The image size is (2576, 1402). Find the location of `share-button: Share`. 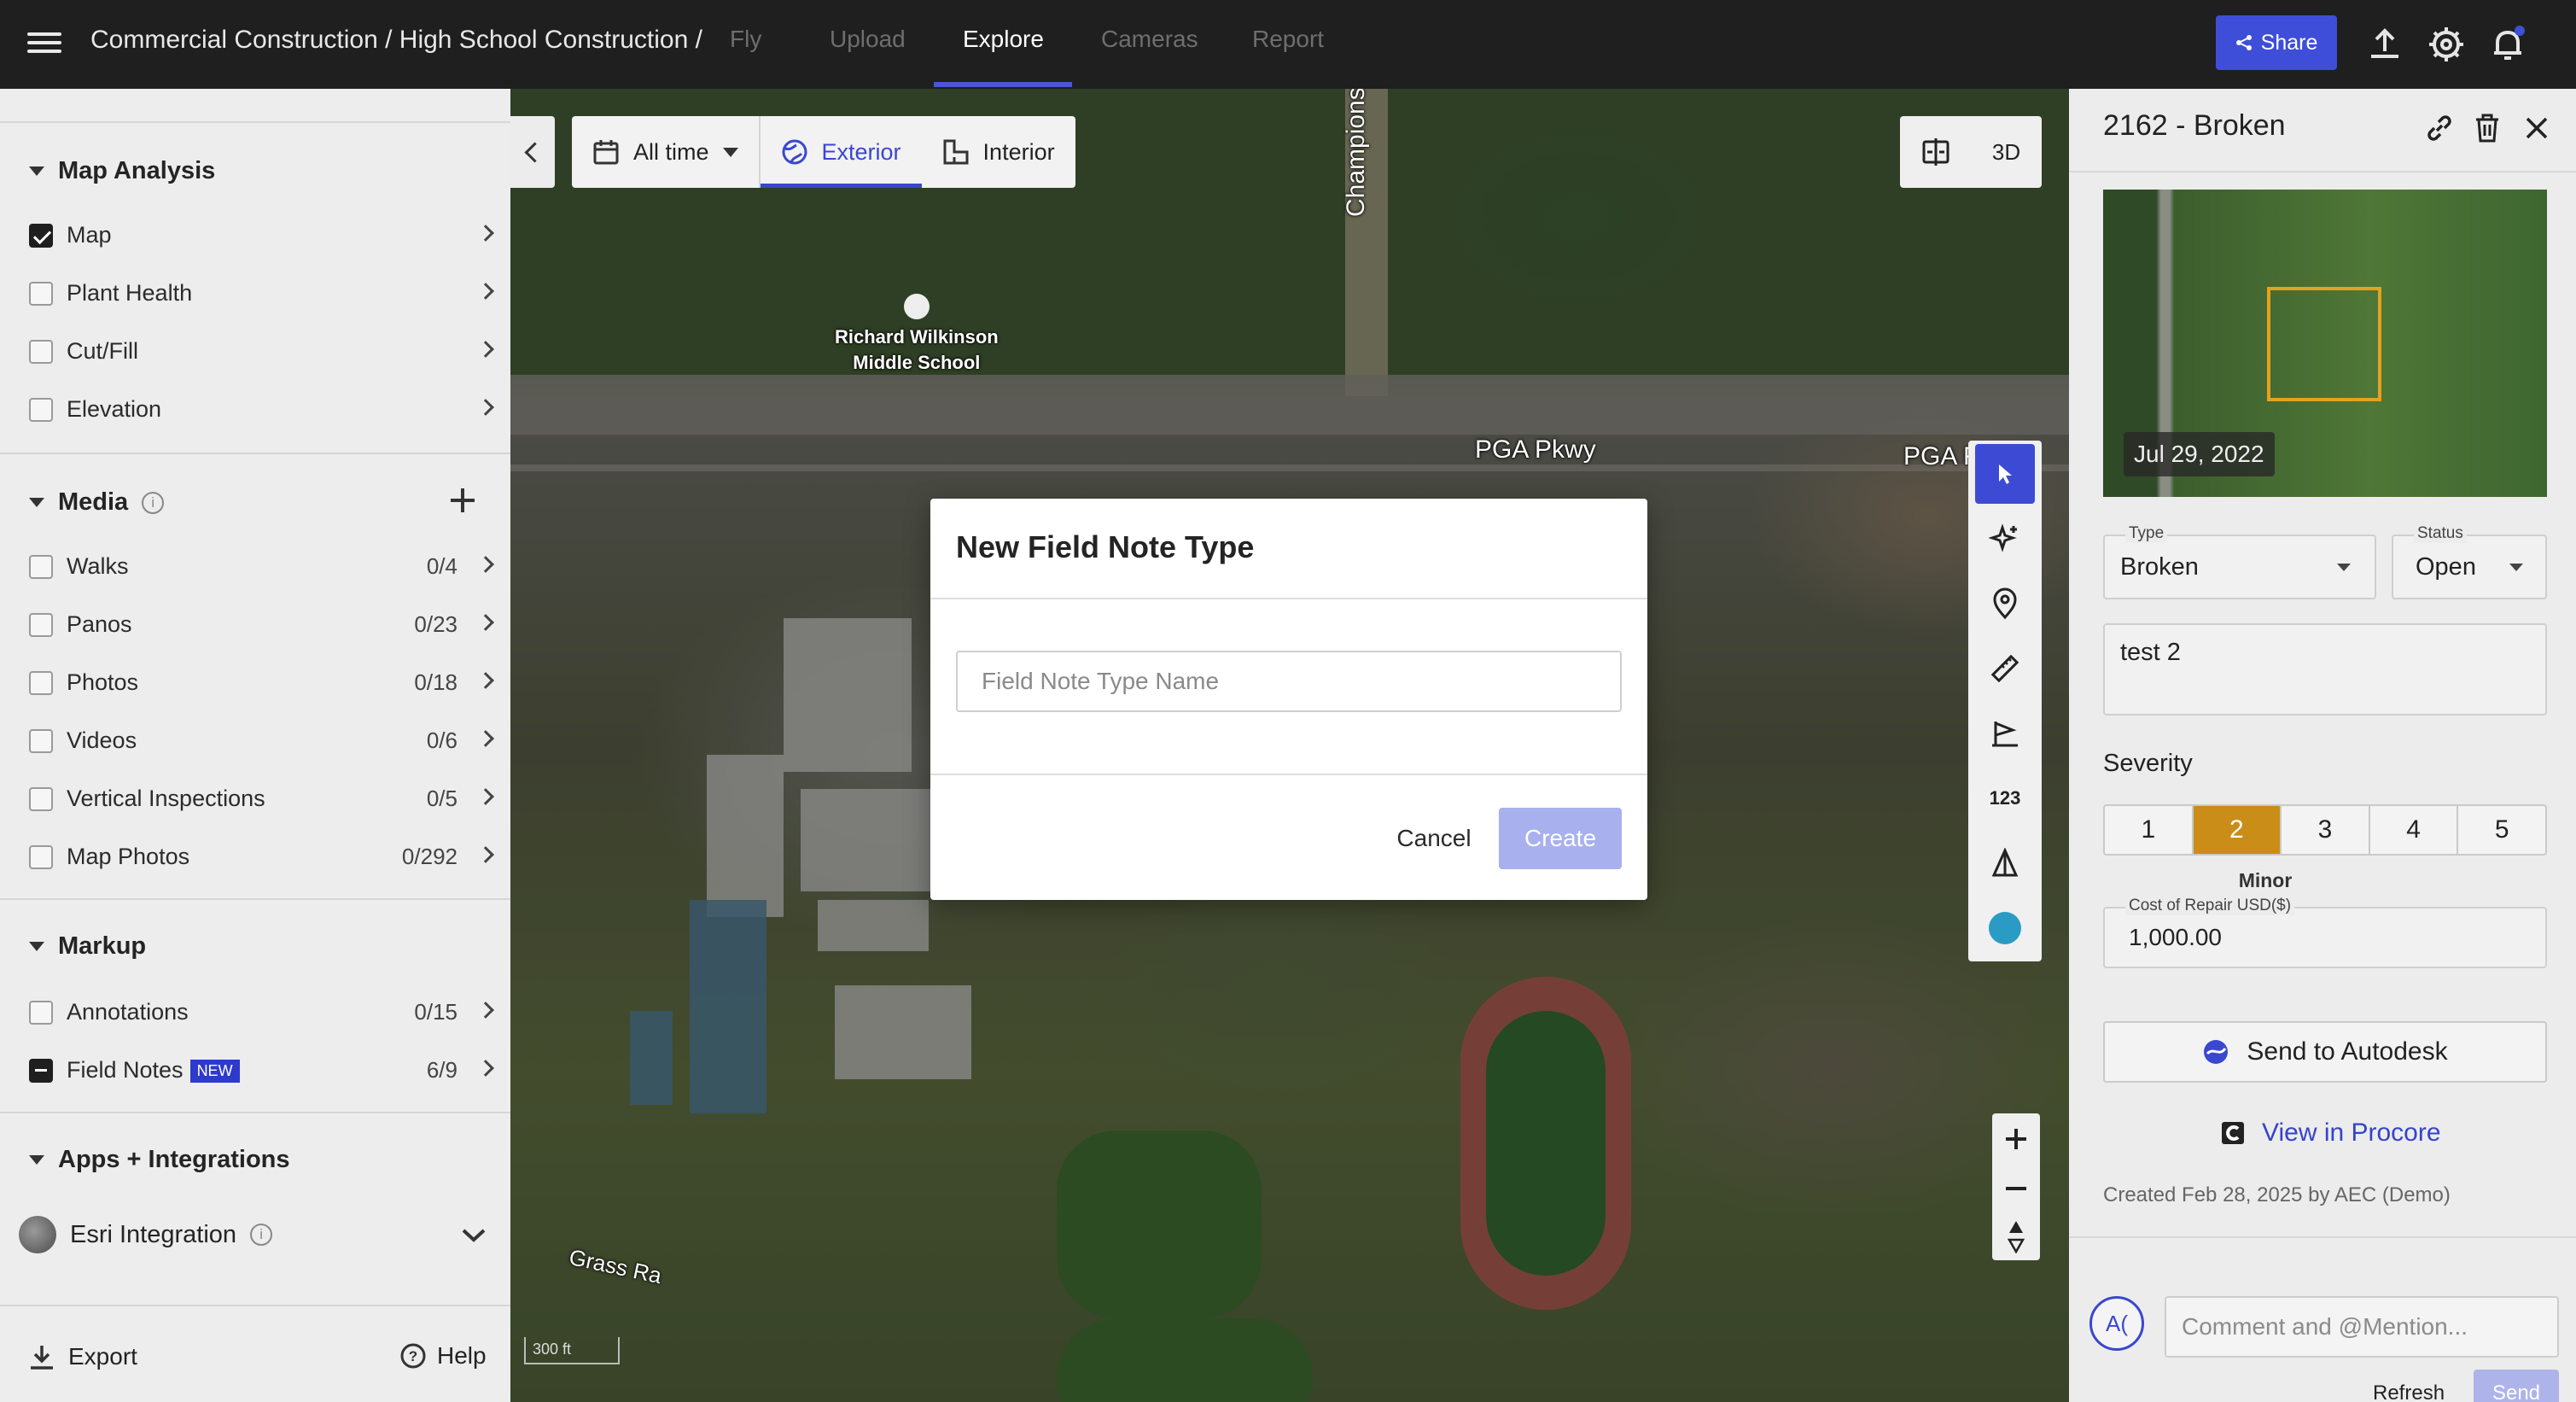

share-button: Share is located at coordinates (2276, 43).